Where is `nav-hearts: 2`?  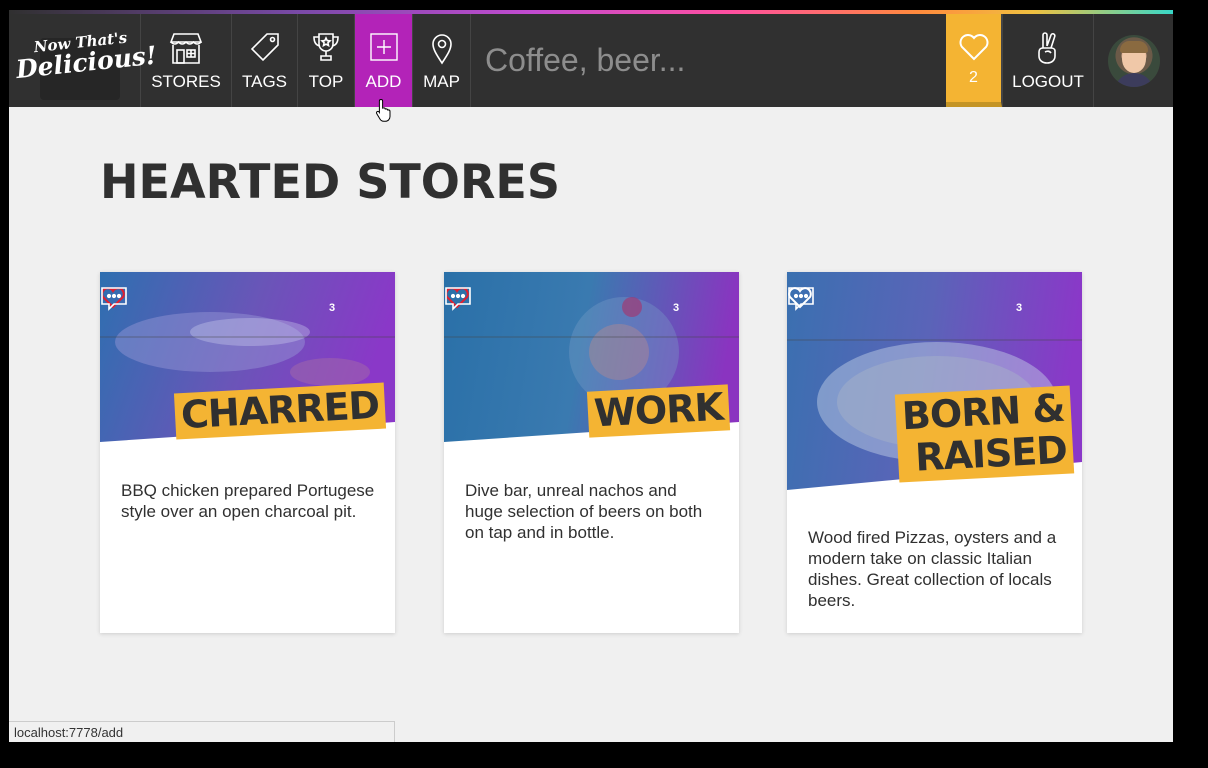 nav-hearts: 2 is located at coordinates (974, 60).